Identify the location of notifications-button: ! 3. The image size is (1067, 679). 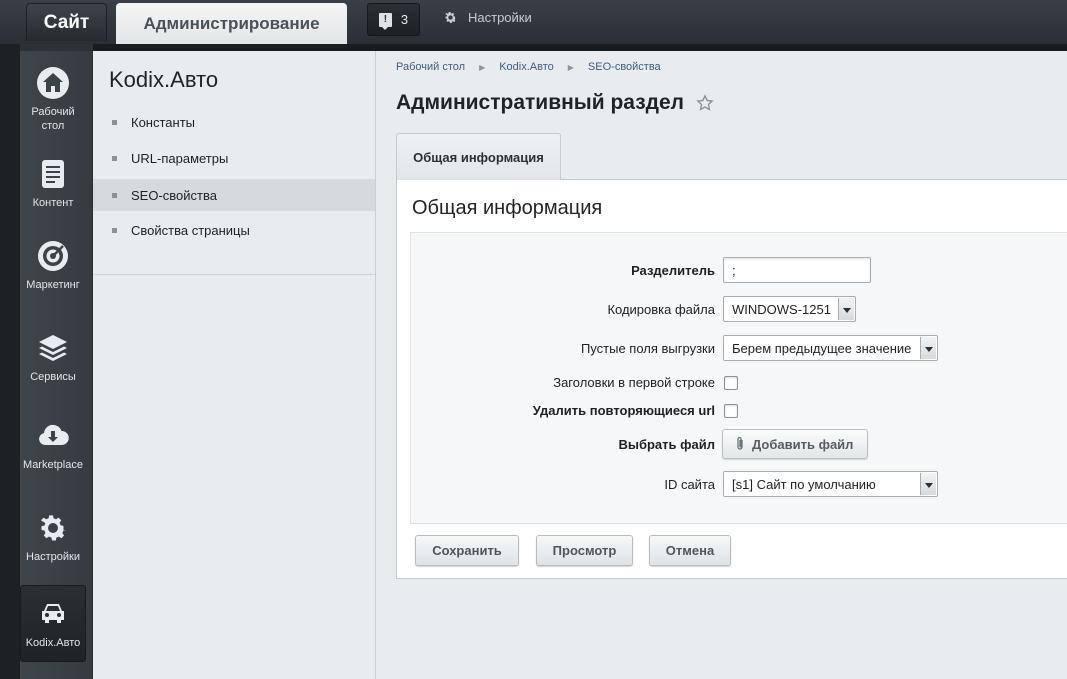
(393, 19).